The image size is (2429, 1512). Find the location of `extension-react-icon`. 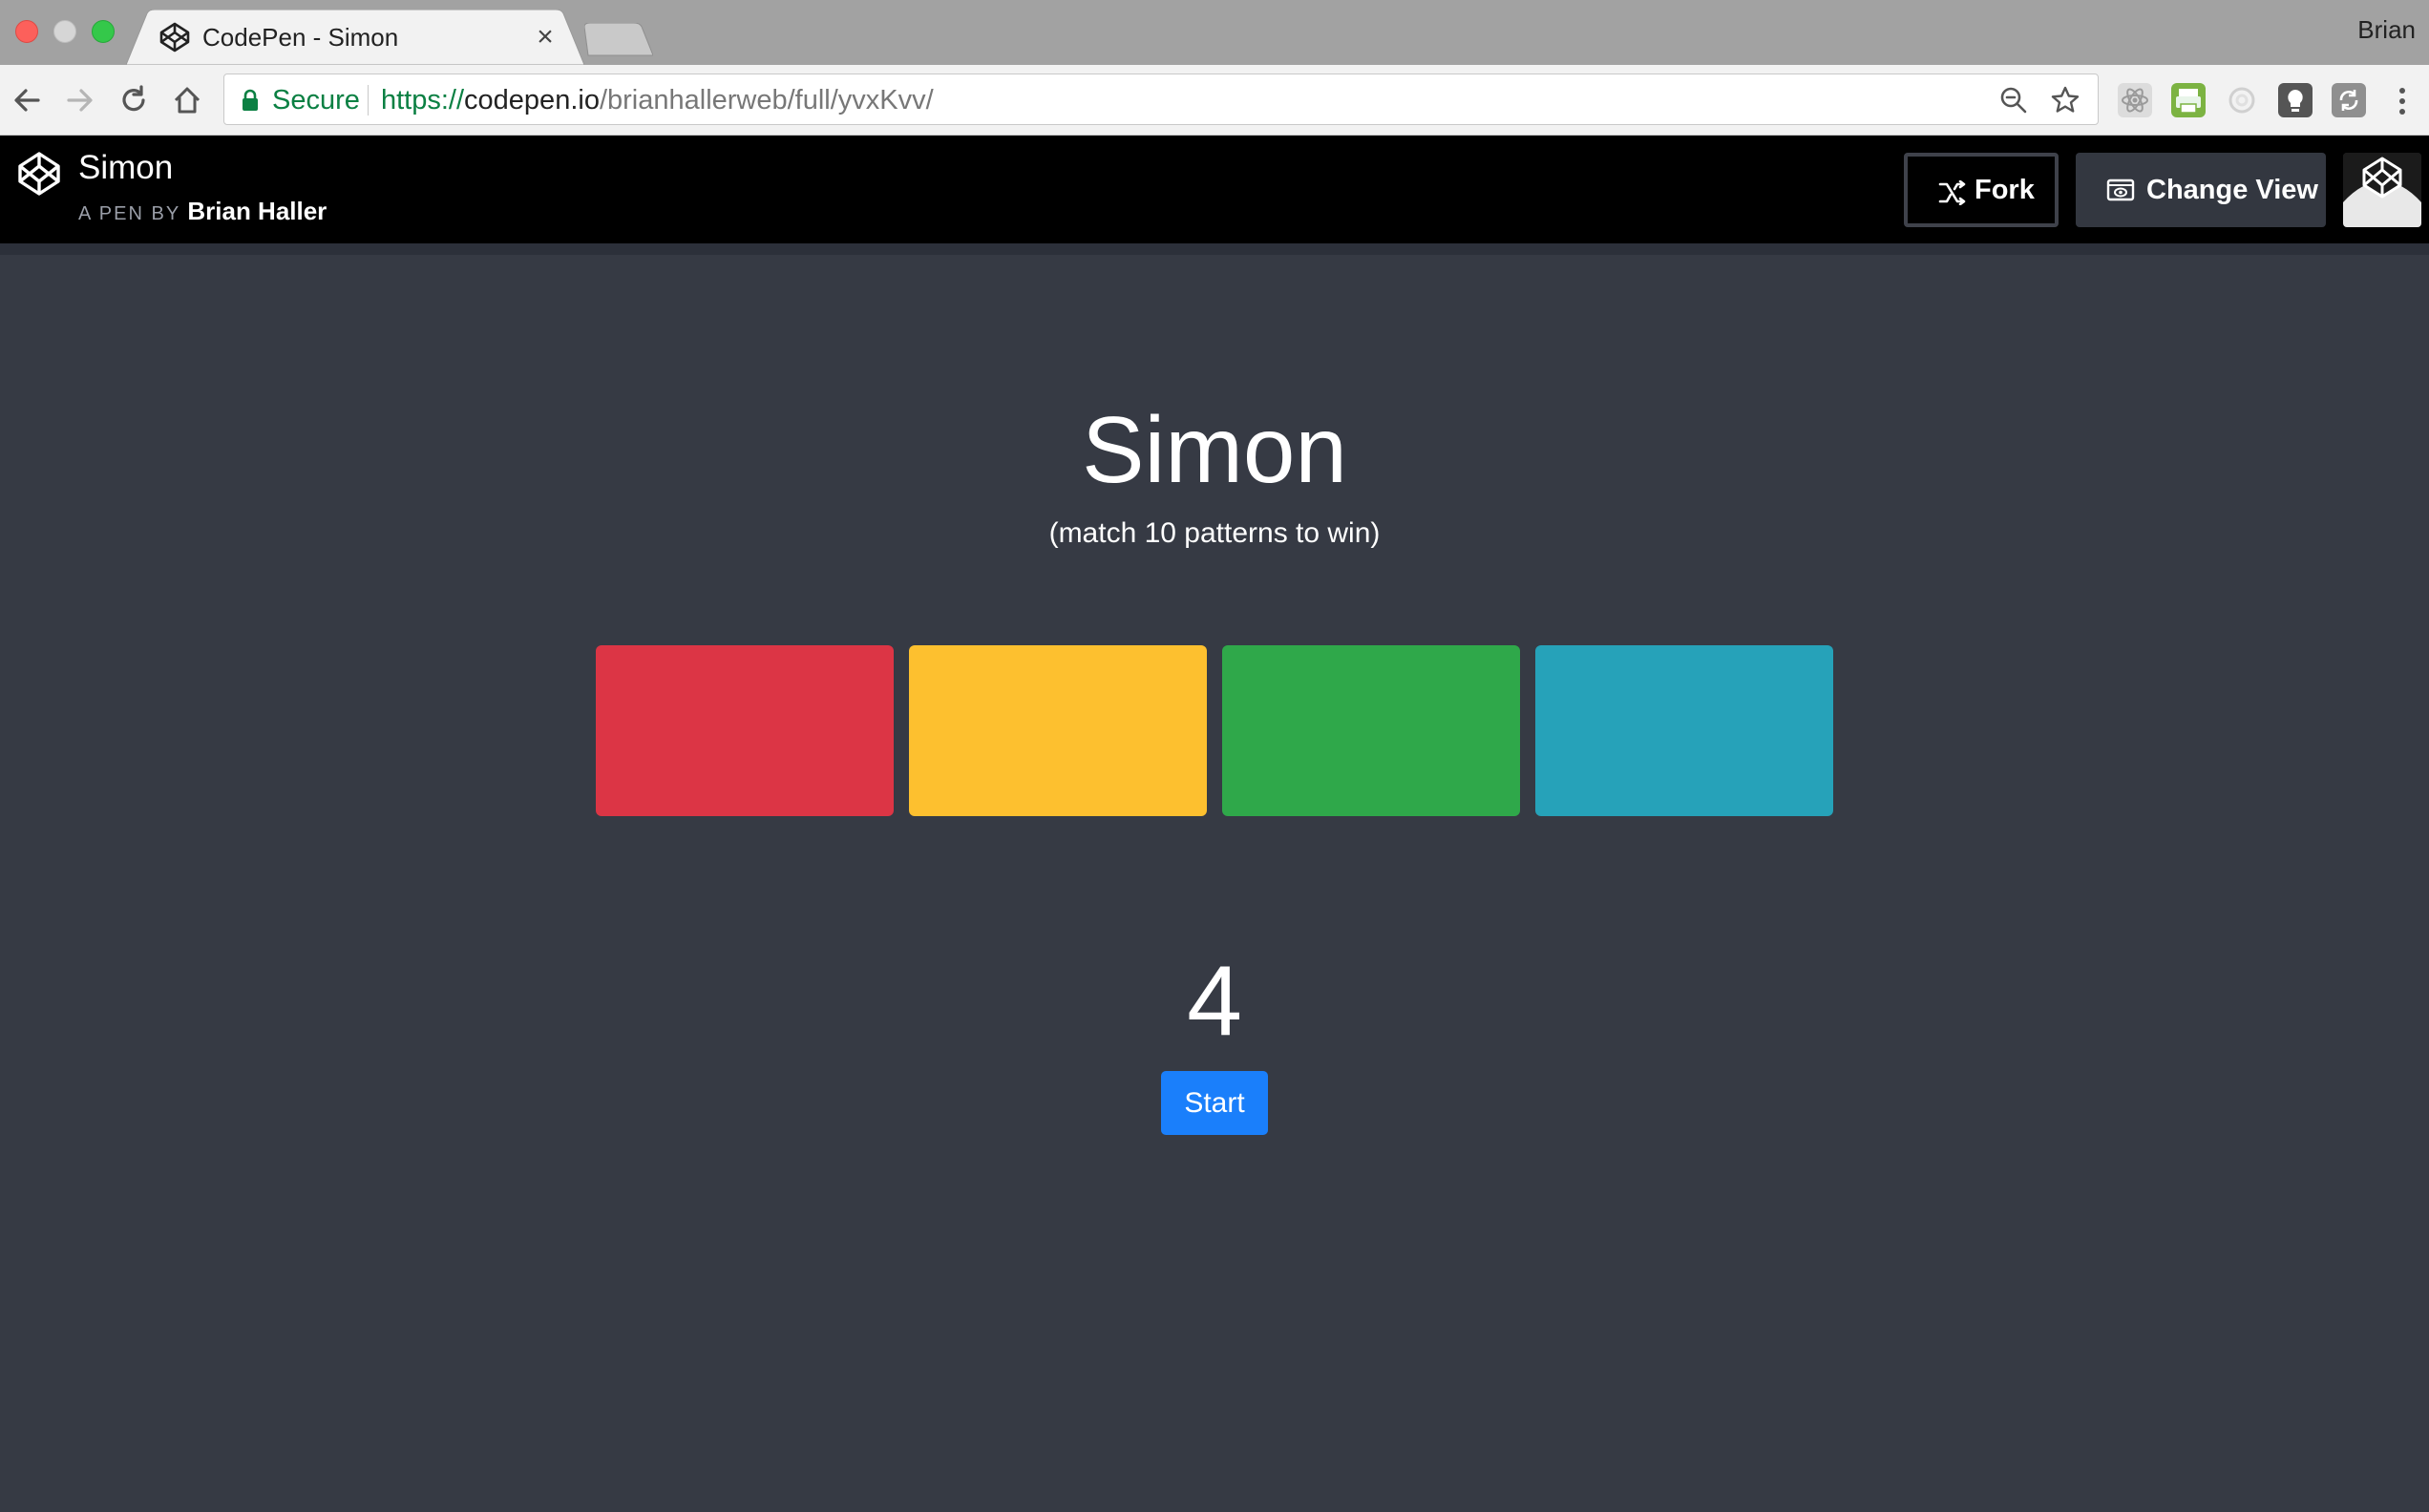

extension-react-icon is located at coordinates (2135, 100).